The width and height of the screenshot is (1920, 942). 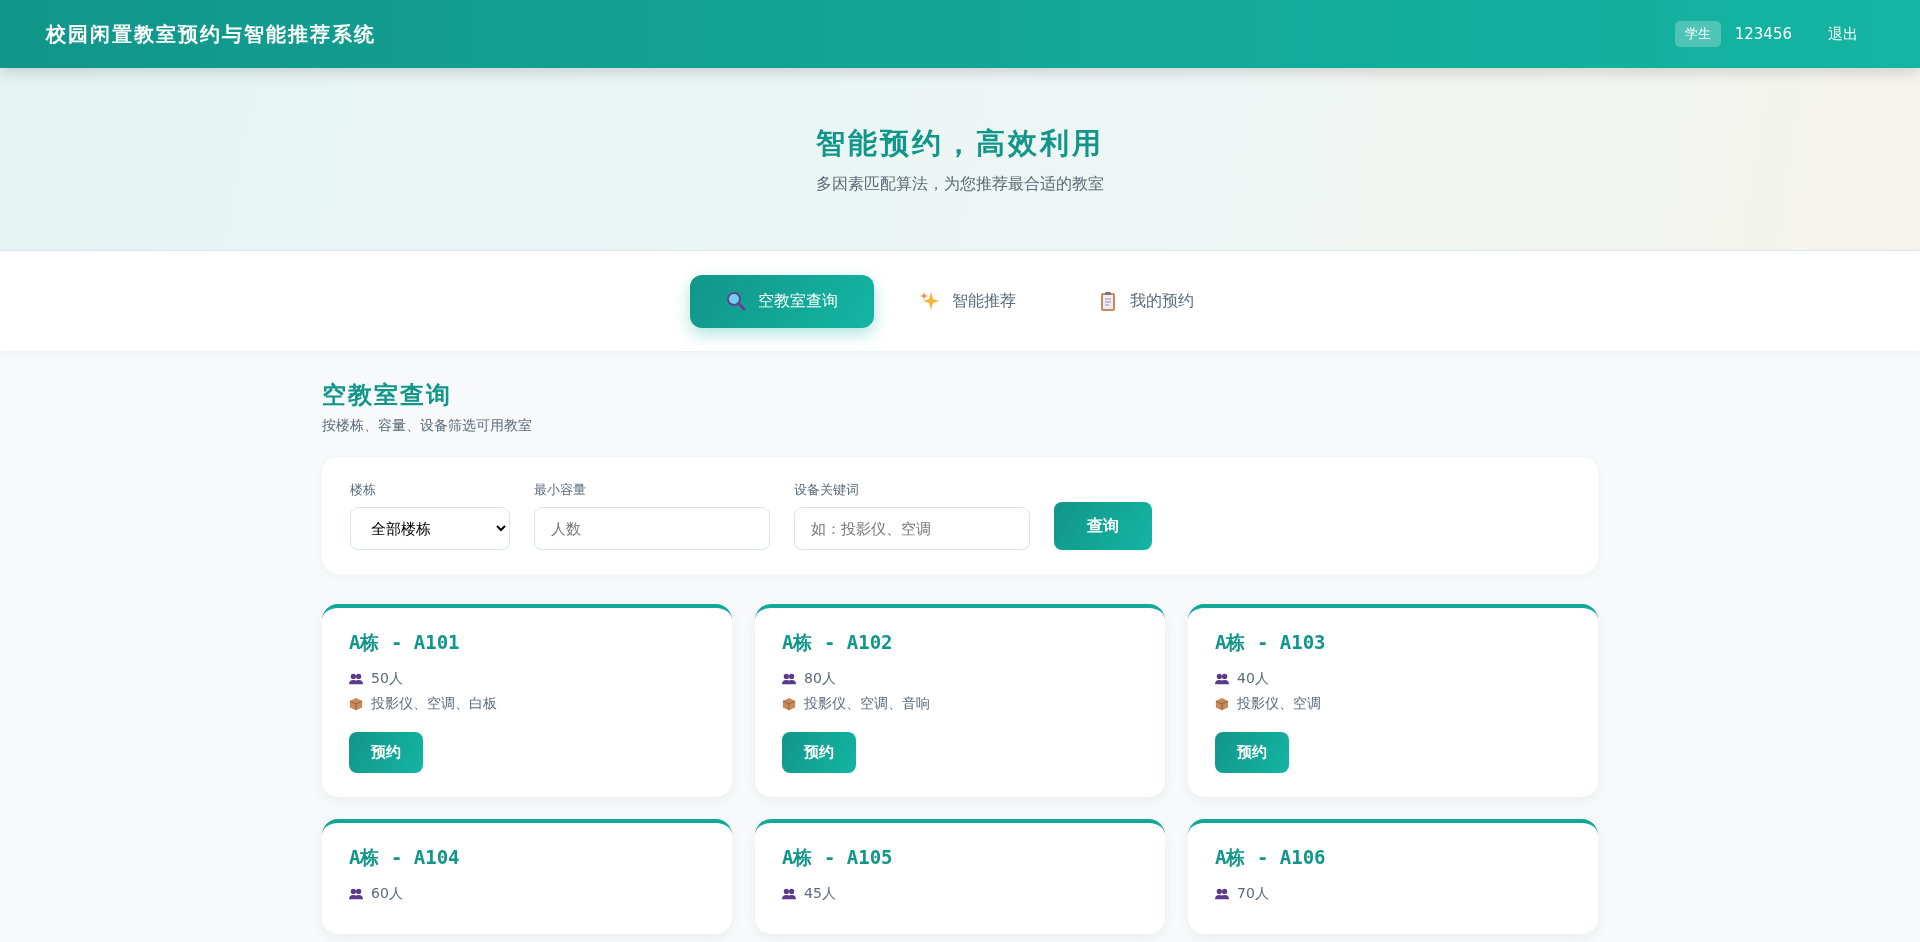 I want to click on hero-title: 智能预约，高效利用, so click(x=960, y=143).